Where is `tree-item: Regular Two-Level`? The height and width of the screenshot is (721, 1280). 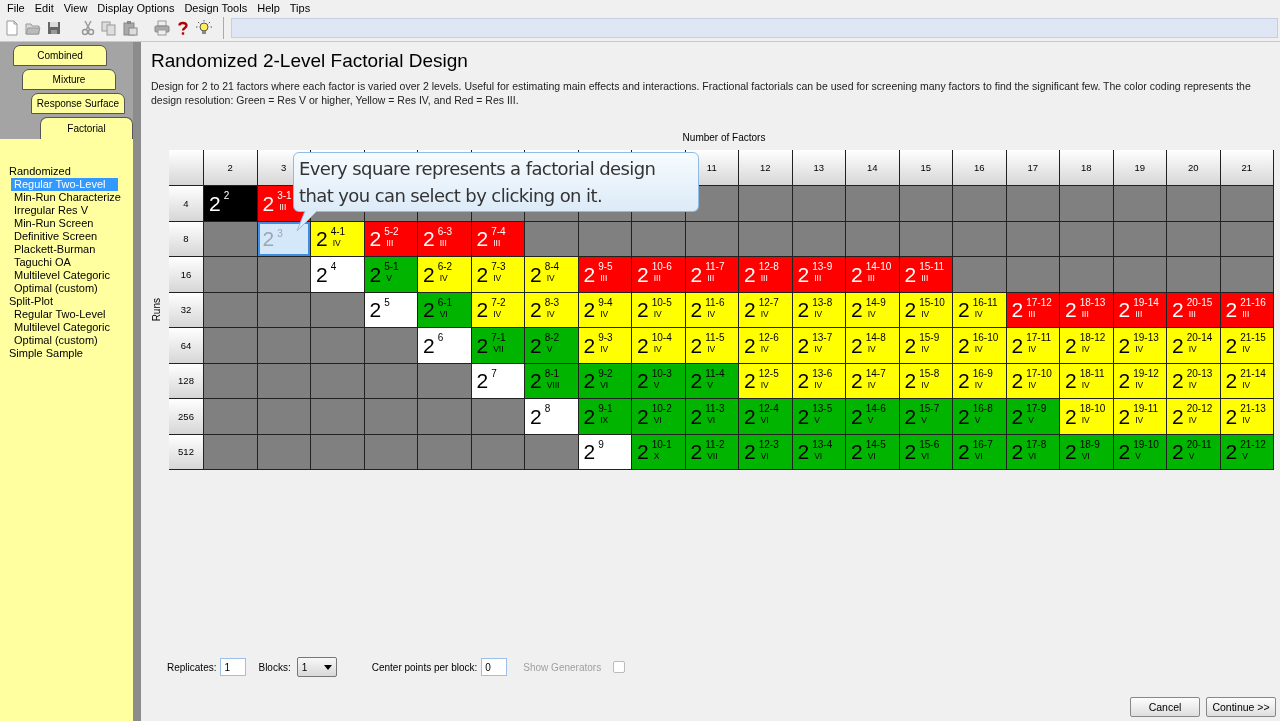
tree-item: Regular Two-Level is located at coordinates (72, 314).